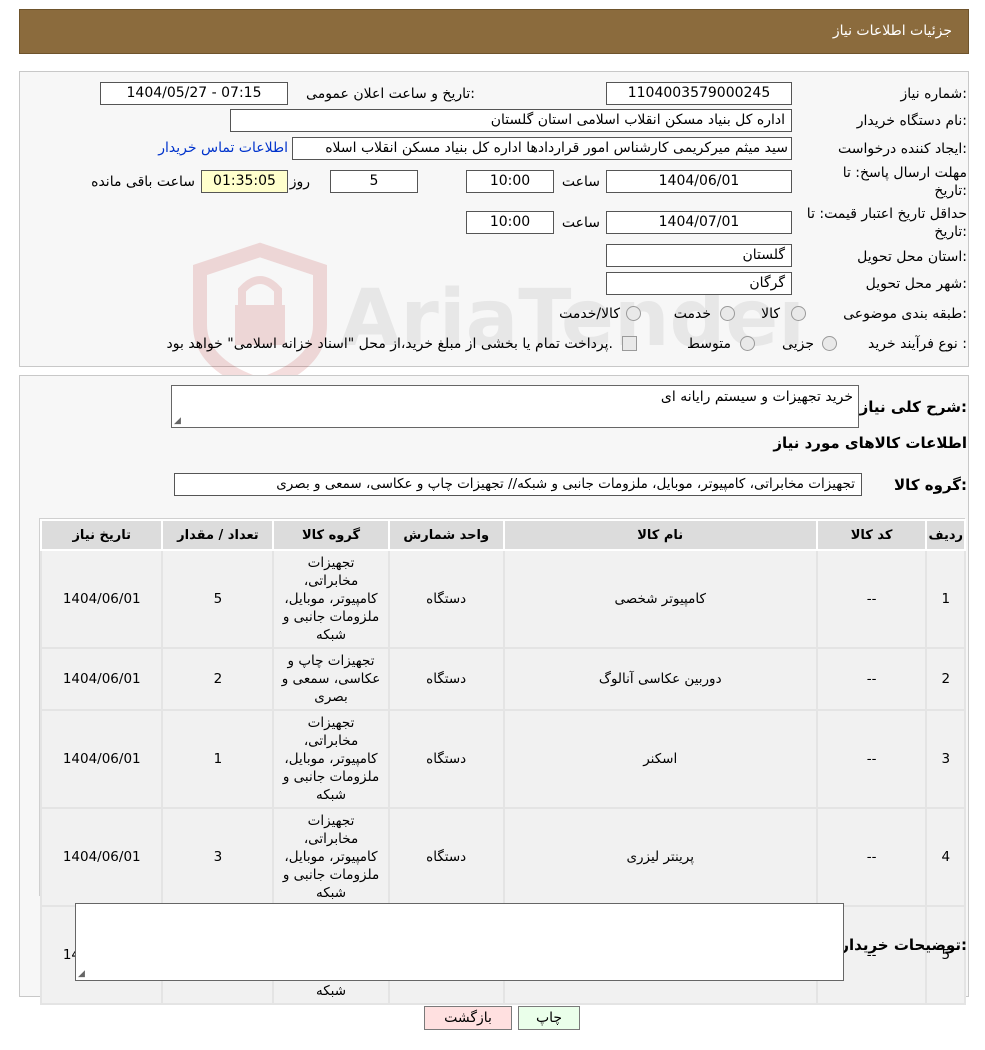  I want to click on reply-deadline-time: 10:00, so click(510, 181).